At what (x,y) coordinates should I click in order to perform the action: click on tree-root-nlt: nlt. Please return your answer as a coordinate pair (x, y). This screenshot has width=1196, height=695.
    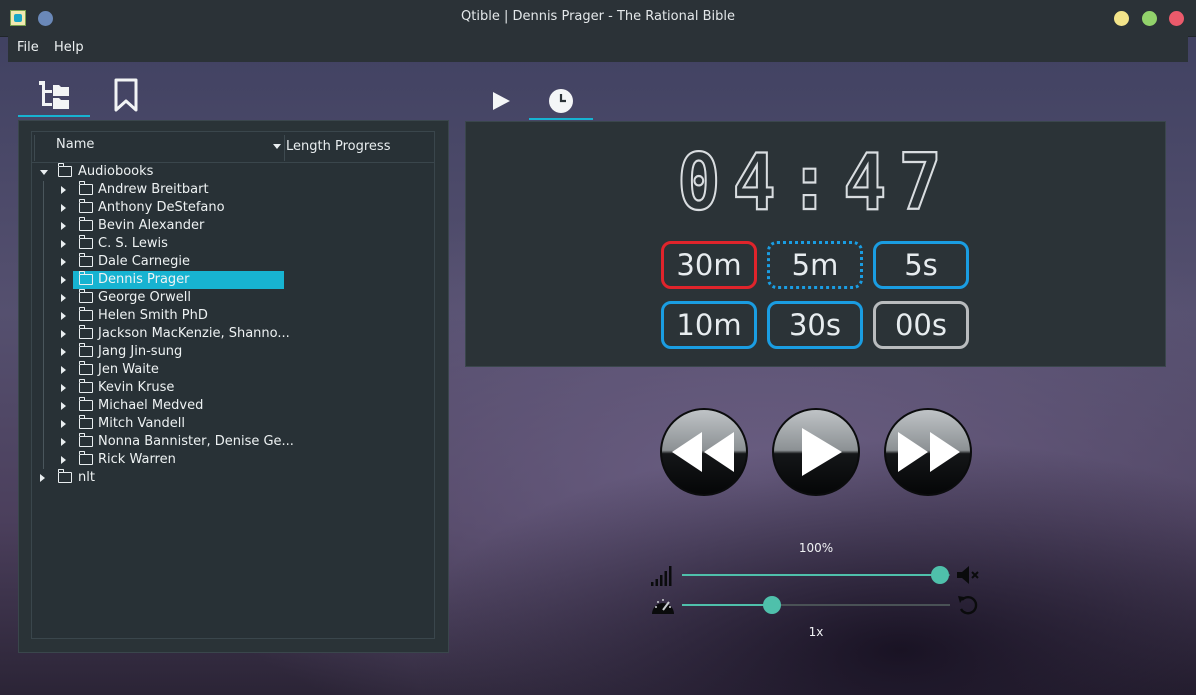
    Looking at the image, I should click on (232, 478).